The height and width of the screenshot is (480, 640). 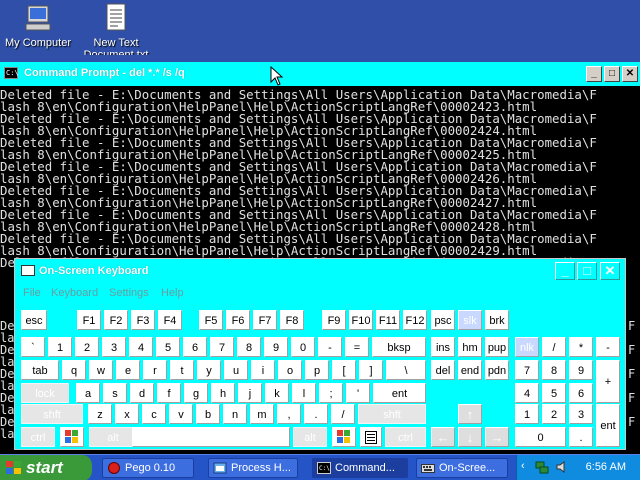 What do you see at coordinates (52, 414) in the screenshot?
I see `key-left-shift: shft` at bounding box center [52, 414].